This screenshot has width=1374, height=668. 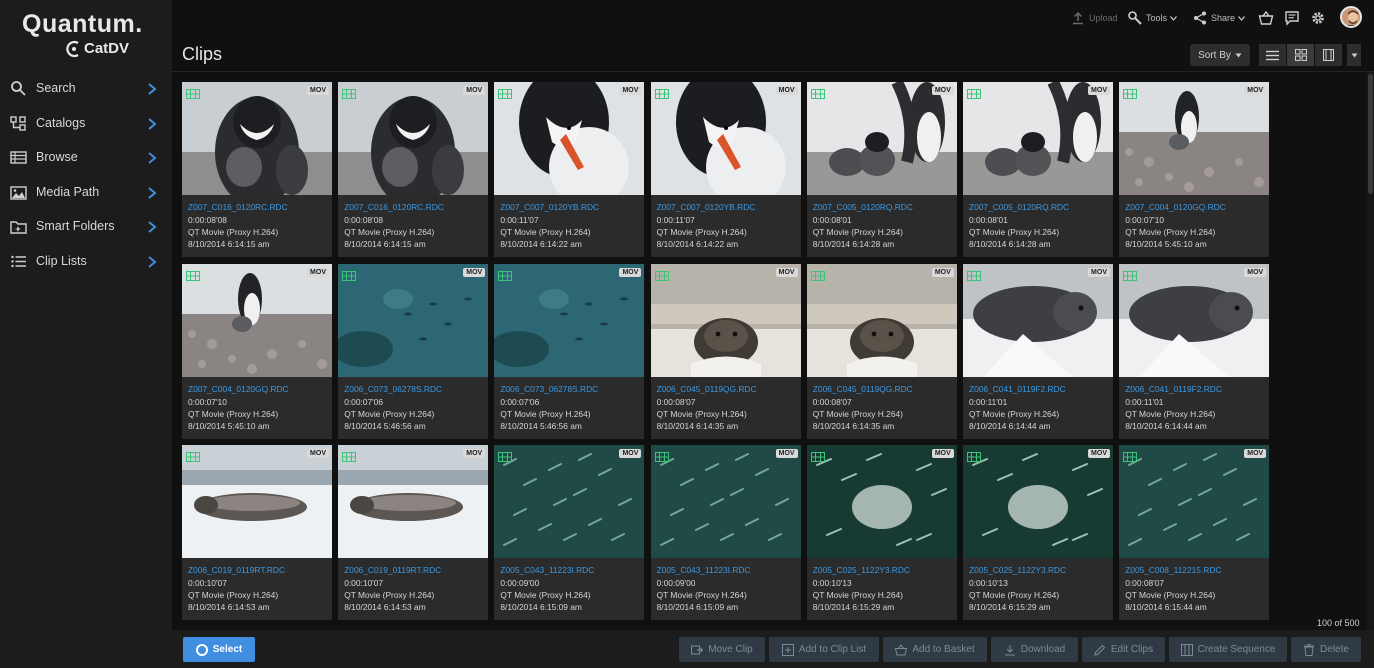 What do you see at coordinates (1152, 18) in the screenshot?
I see `tools-menu: Tools` at bounding box center [1152, 18].